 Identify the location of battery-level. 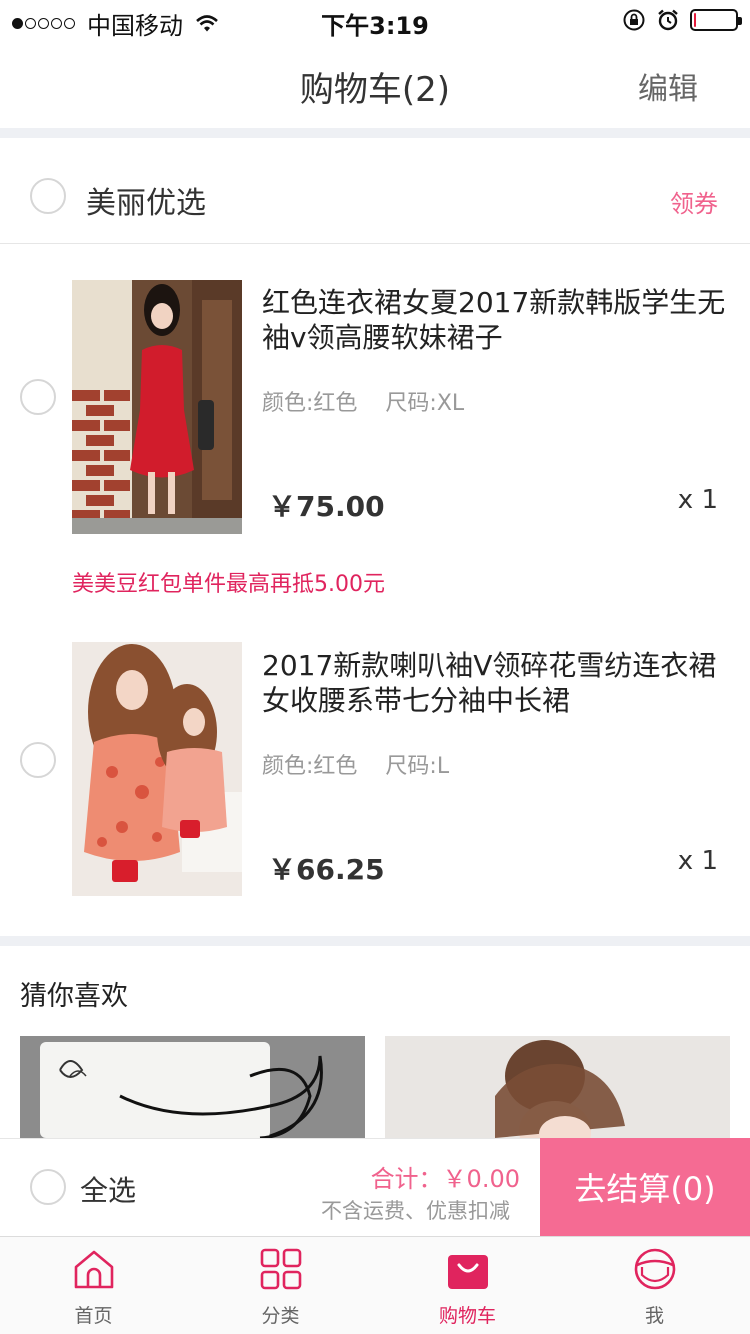
(695, 20).